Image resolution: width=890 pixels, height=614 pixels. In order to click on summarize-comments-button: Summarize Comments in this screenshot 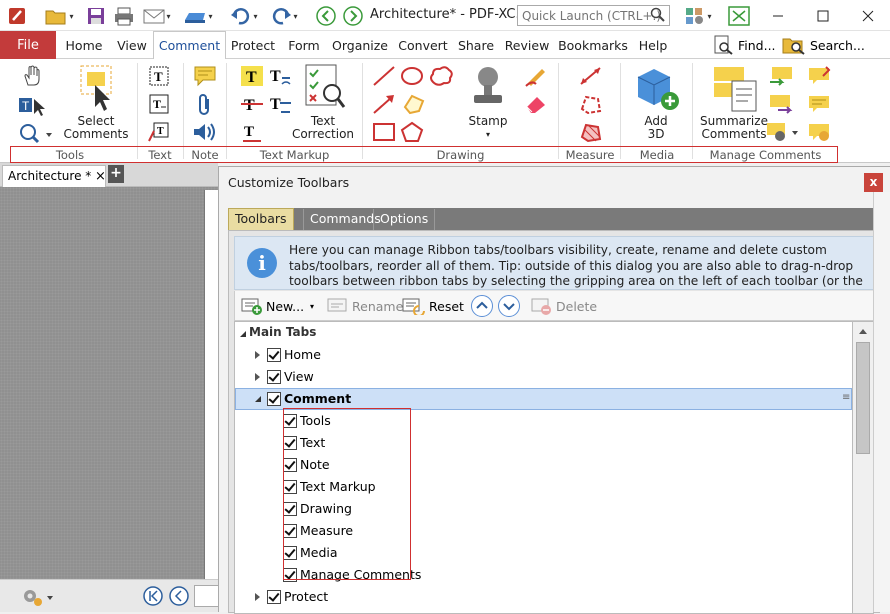, I will do `click(734, 102)`.